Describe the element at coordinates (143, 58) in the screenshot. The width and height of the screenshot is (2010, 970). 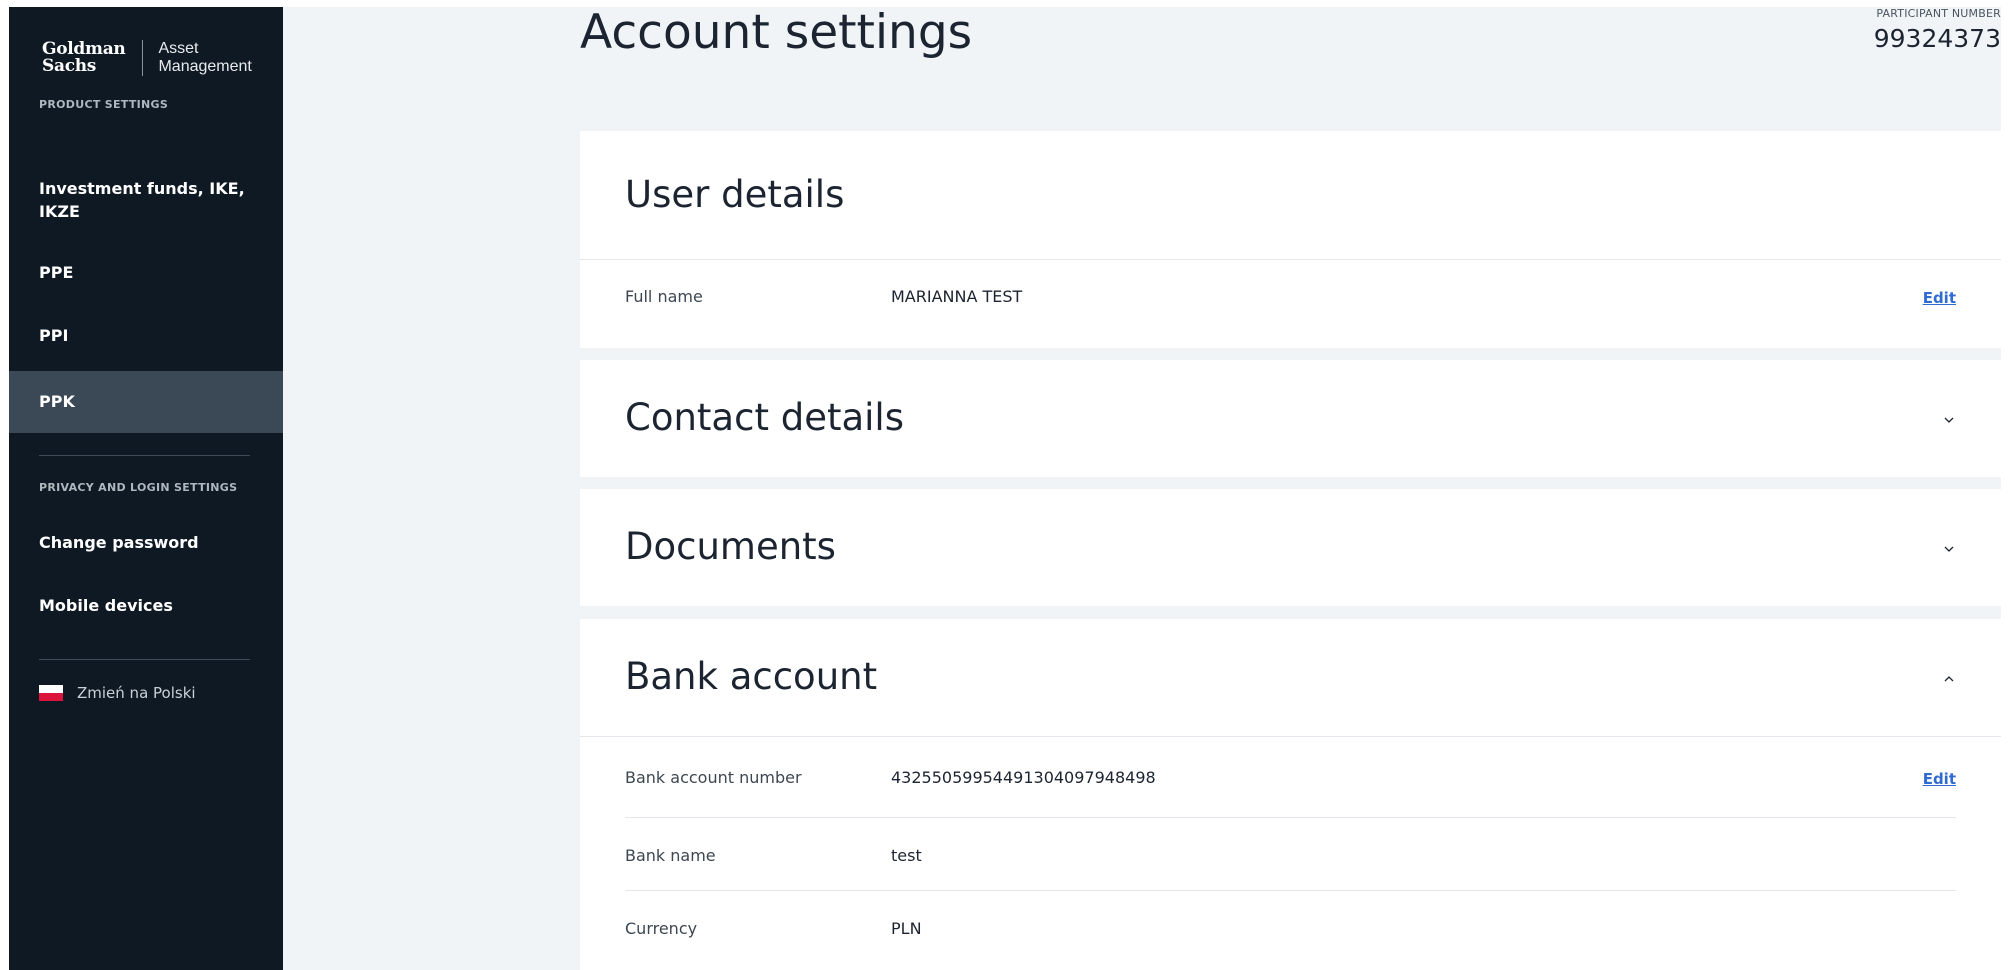
I see `logo-divider` at that location.